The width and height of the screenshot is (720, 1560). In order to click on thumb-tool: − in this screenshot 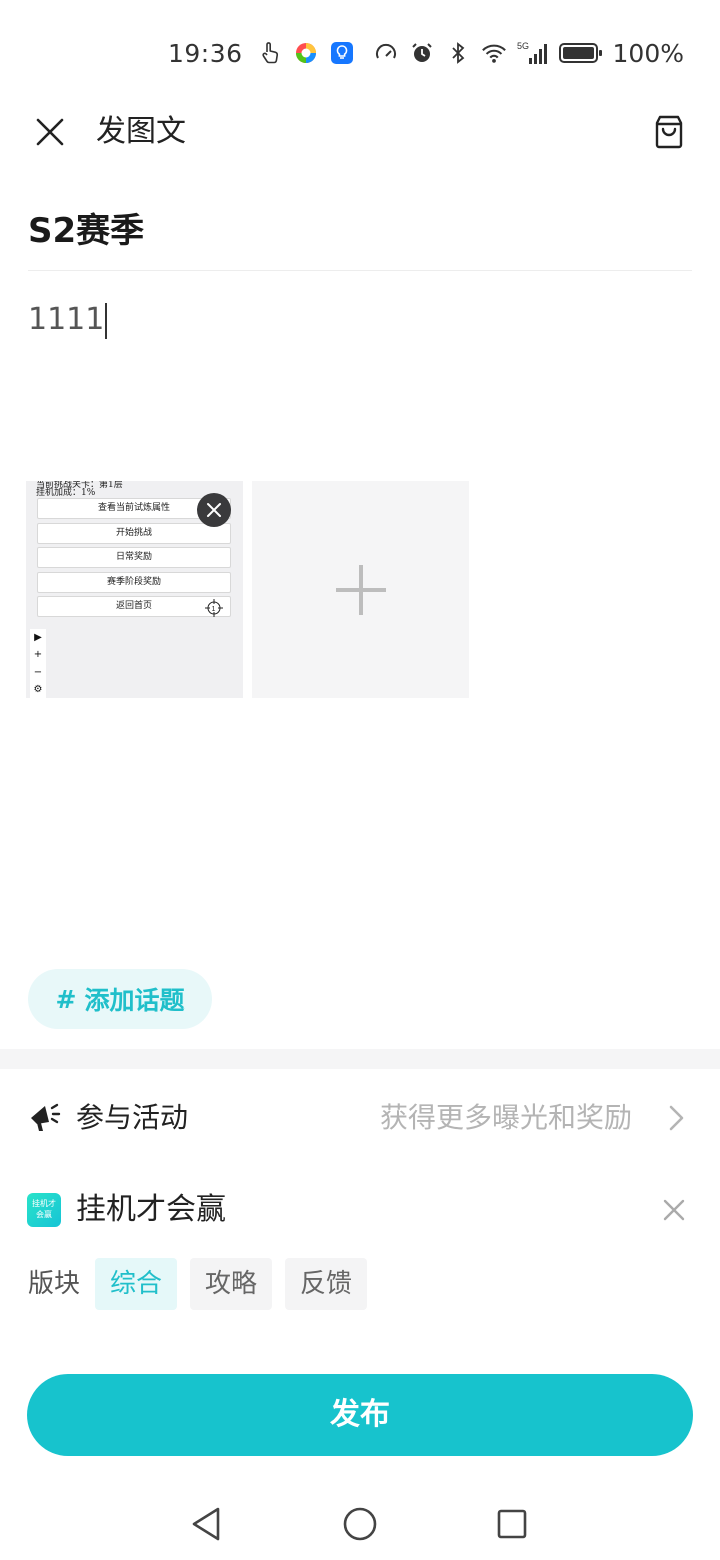, I will do `click(38, 672)`.